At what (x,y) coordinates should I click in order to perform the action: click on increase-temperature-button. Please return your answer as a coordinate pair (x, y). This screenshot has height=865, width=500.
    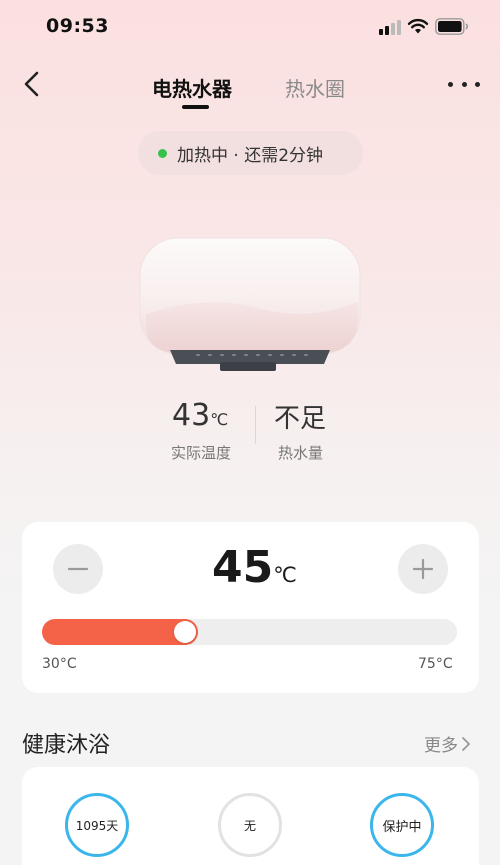
    Looking at the image, I should click on (423, 569).